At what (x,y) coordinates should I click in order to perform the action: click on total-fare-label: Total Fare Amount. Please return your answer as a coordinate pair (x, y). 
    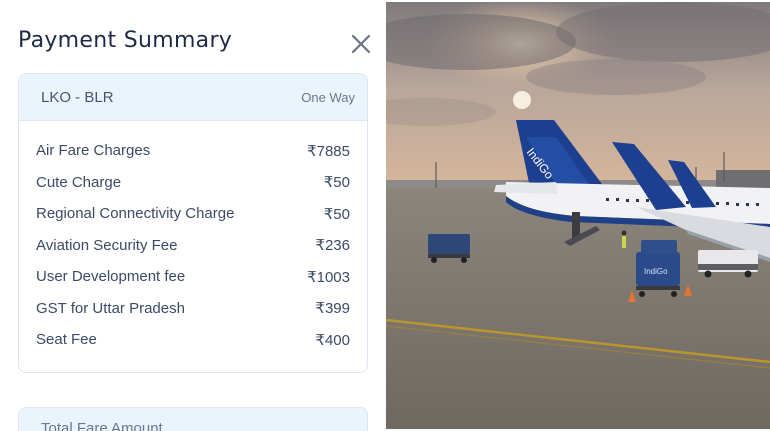
    Looking at the image, I should click on (102, 425).